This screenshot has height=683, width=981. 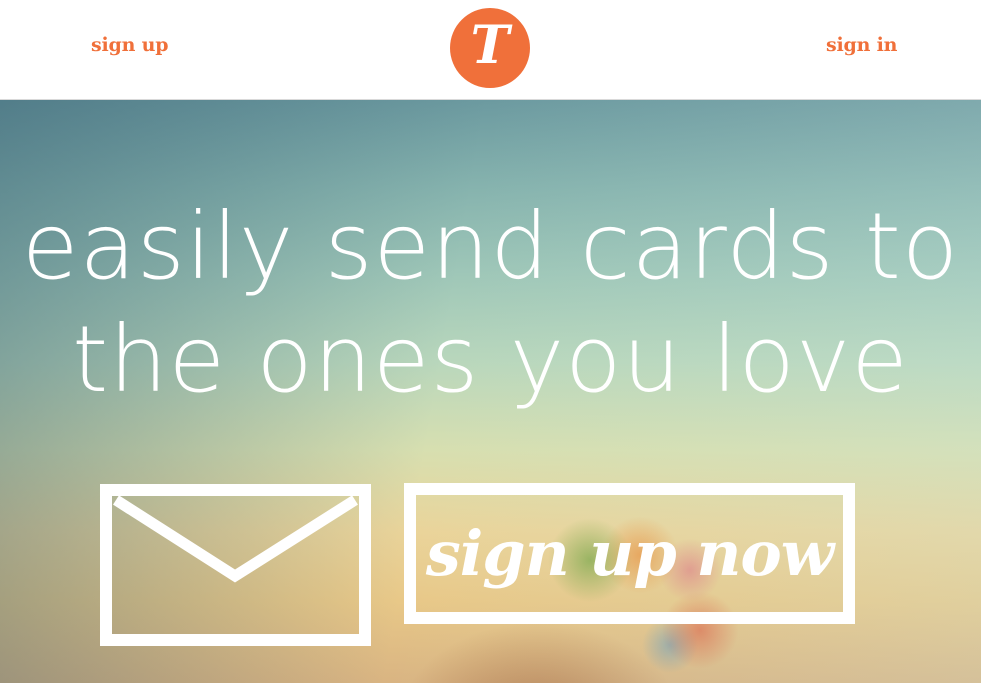 What do you see at coordinates (235, 539) in the screenshot?
I see `envelope-icon` at bounding box center [235, 539].